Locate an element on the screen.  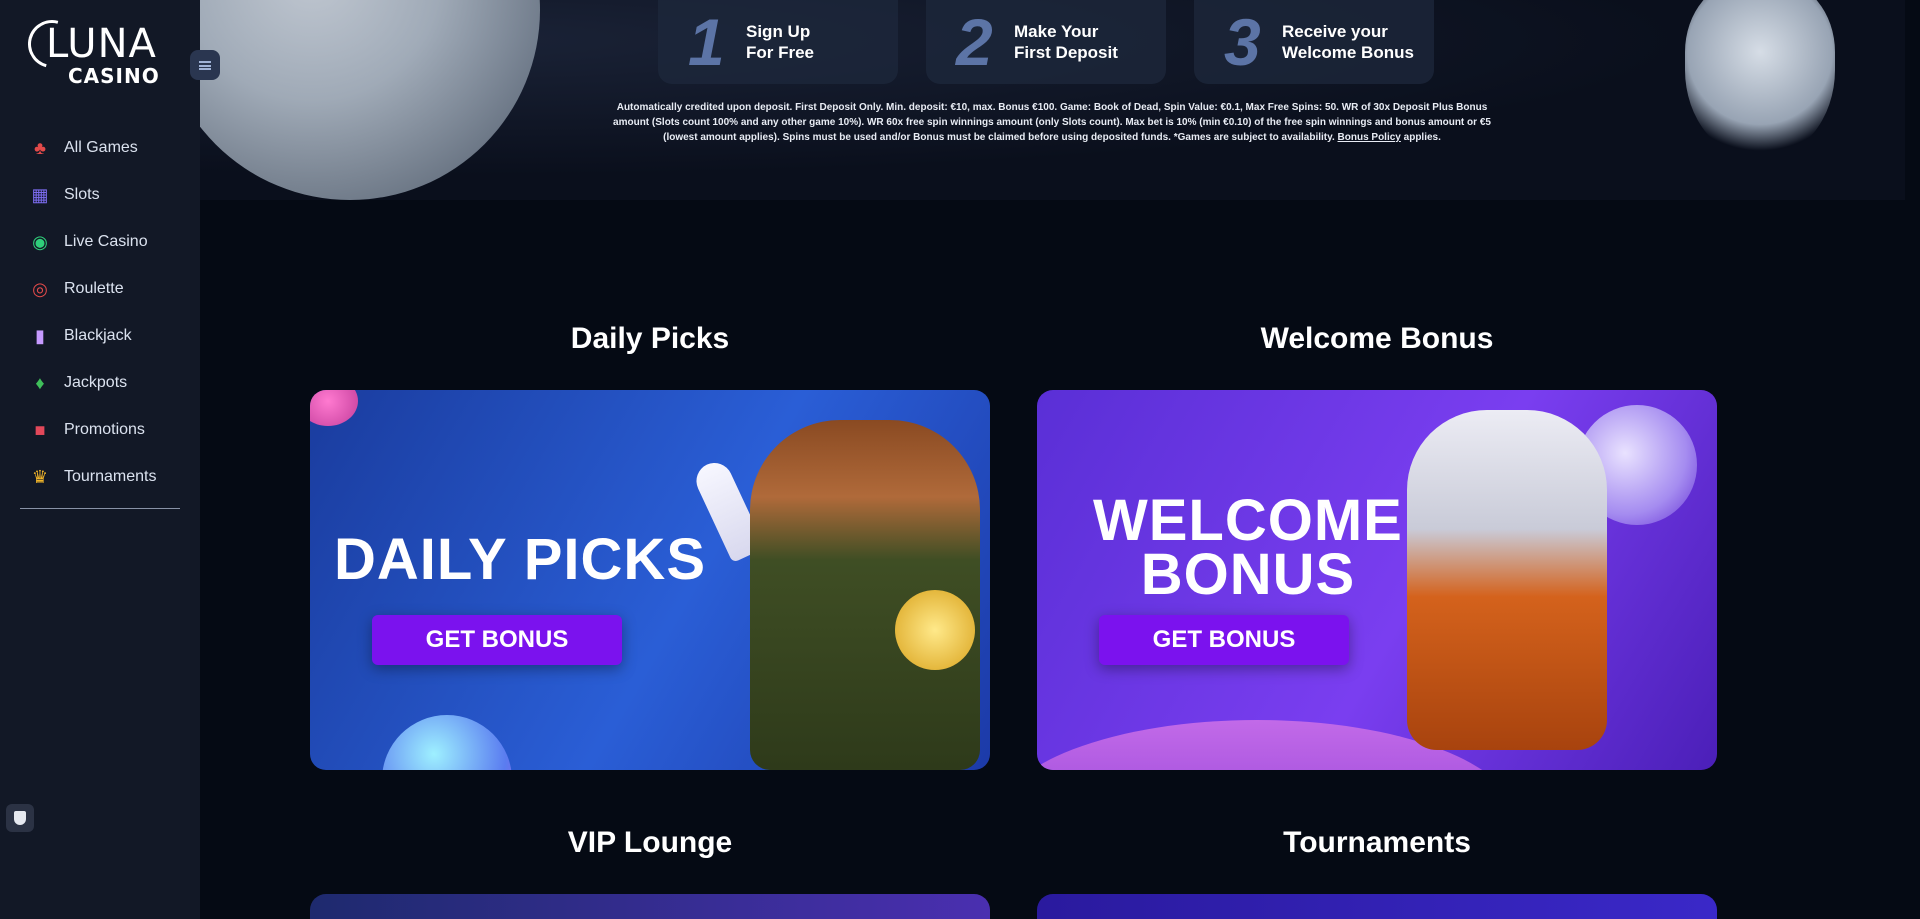
slot-machine-icon: ▦ is located at coordinates (40, 194).